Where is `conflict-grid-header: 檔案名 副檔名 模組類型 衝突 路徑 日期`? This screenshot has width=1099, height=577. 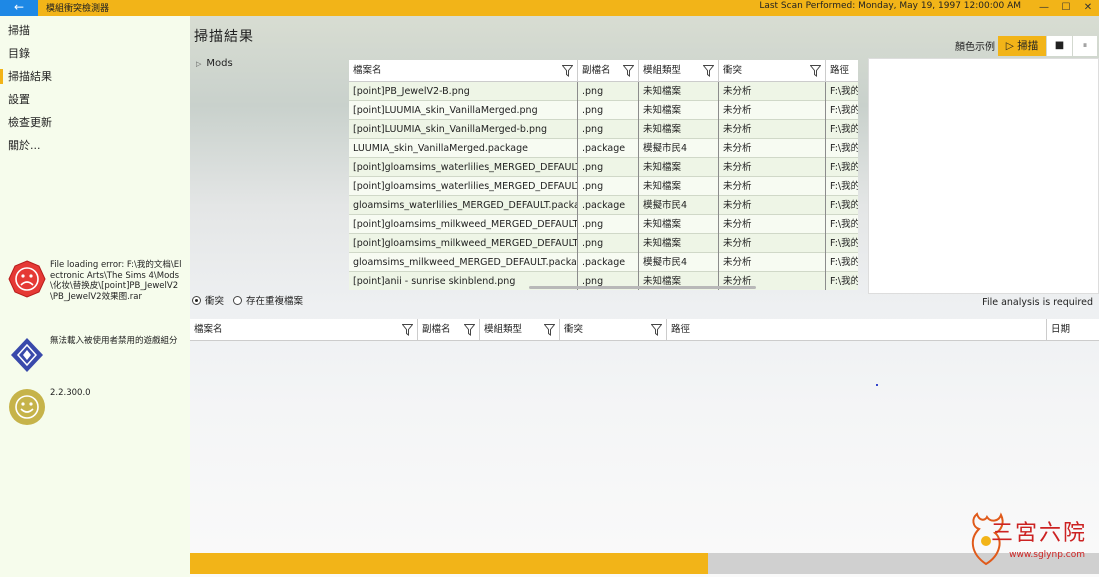 conflict-grid-header: 檔案名 副檔名 模組類型 衝突 路徑 日期 is located at coordinates (644, 330).